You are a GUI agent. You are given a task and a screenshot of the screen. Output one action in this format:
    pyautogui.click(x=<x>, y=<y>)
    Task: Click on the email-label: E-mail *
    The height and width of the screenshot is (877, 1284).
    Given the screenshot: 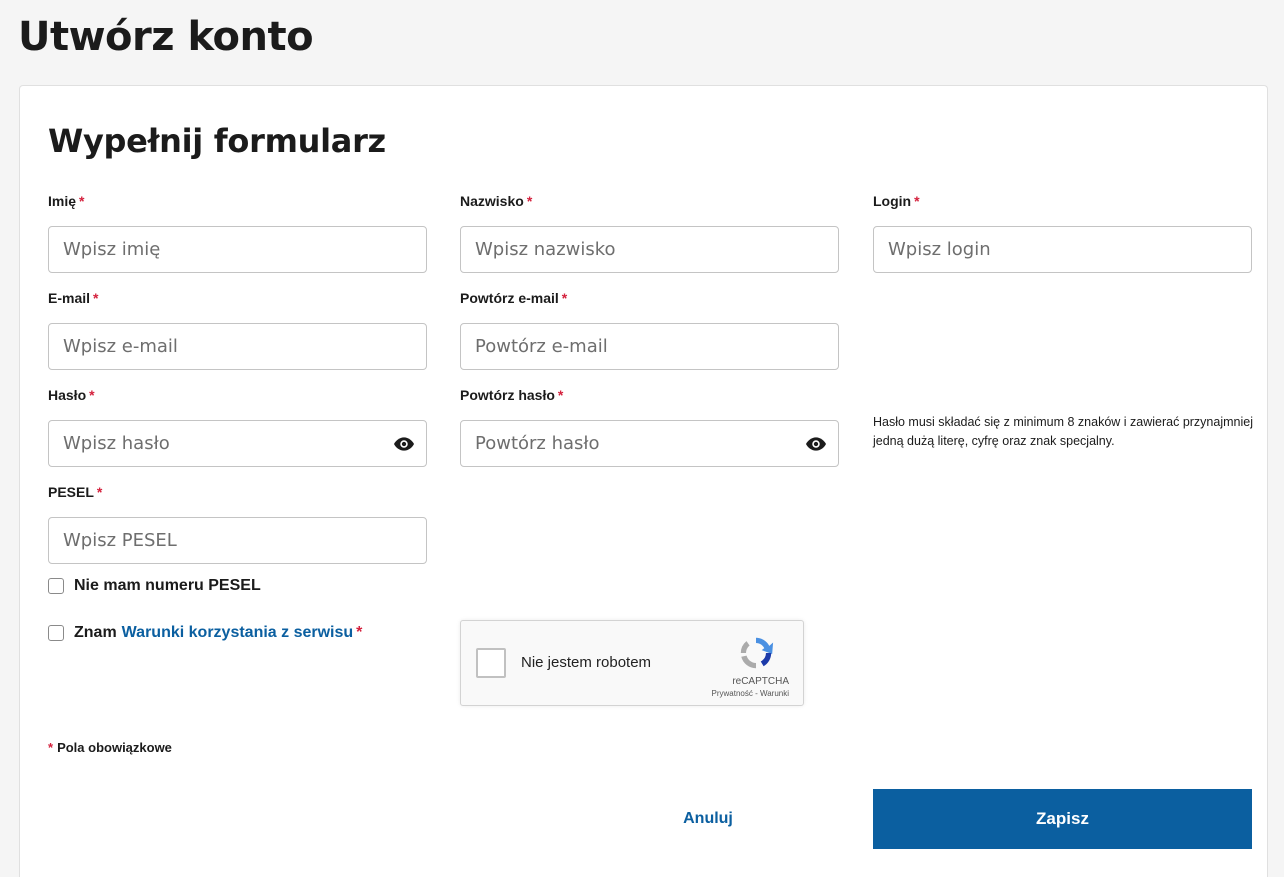 What is the action you would take?
    pyautogui.click(x=73, y=298)
    